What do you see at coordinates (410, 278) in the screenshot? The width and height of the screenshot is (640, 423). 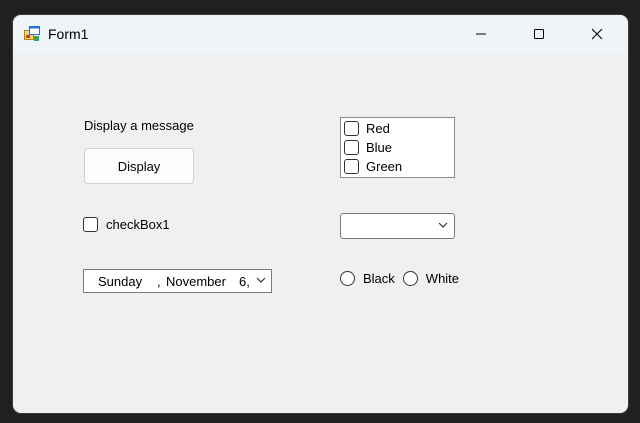 I see `radio-white` at bounding box center [410, 278].